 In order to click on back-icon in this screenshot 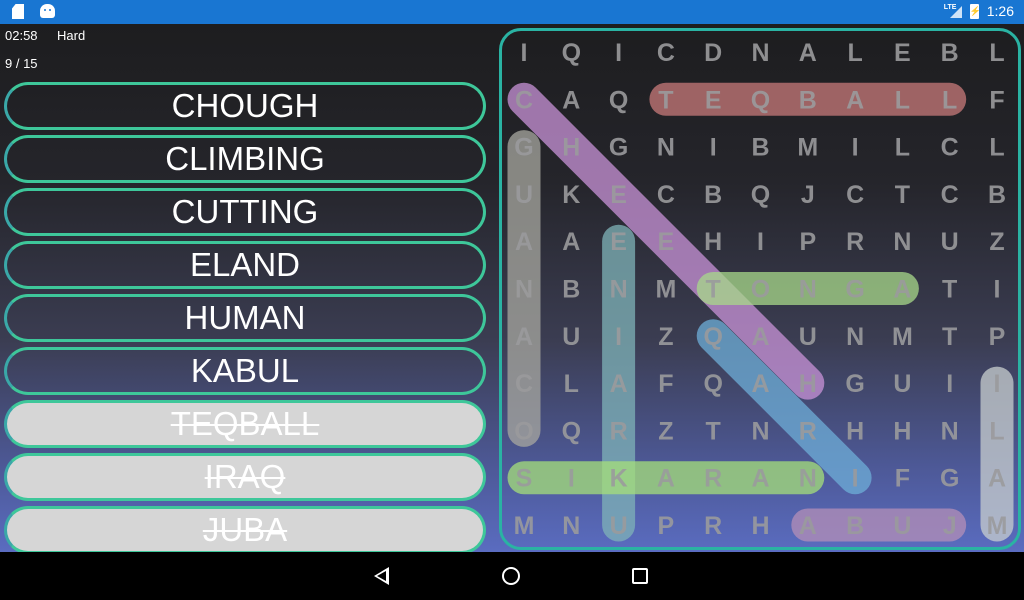, I will do `click(381, 576)`.